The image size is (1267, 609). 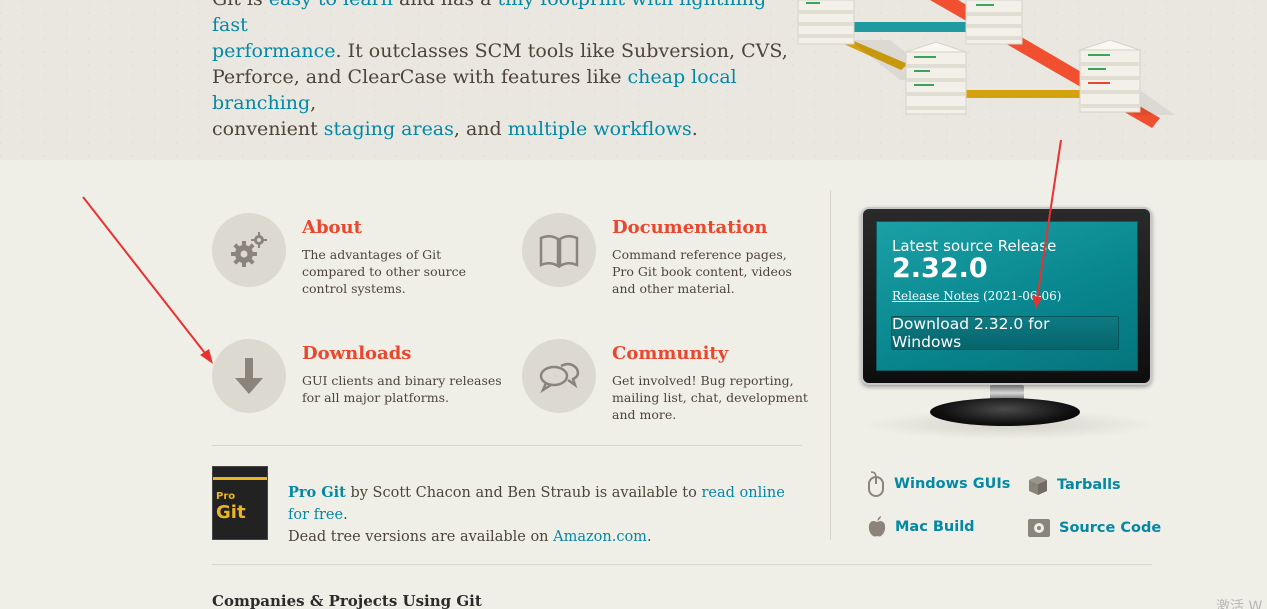 What do you see at coordinates (231, 512) in the screenshot?
I see `book-cover-git: Git` at bounding box center [231, 512].